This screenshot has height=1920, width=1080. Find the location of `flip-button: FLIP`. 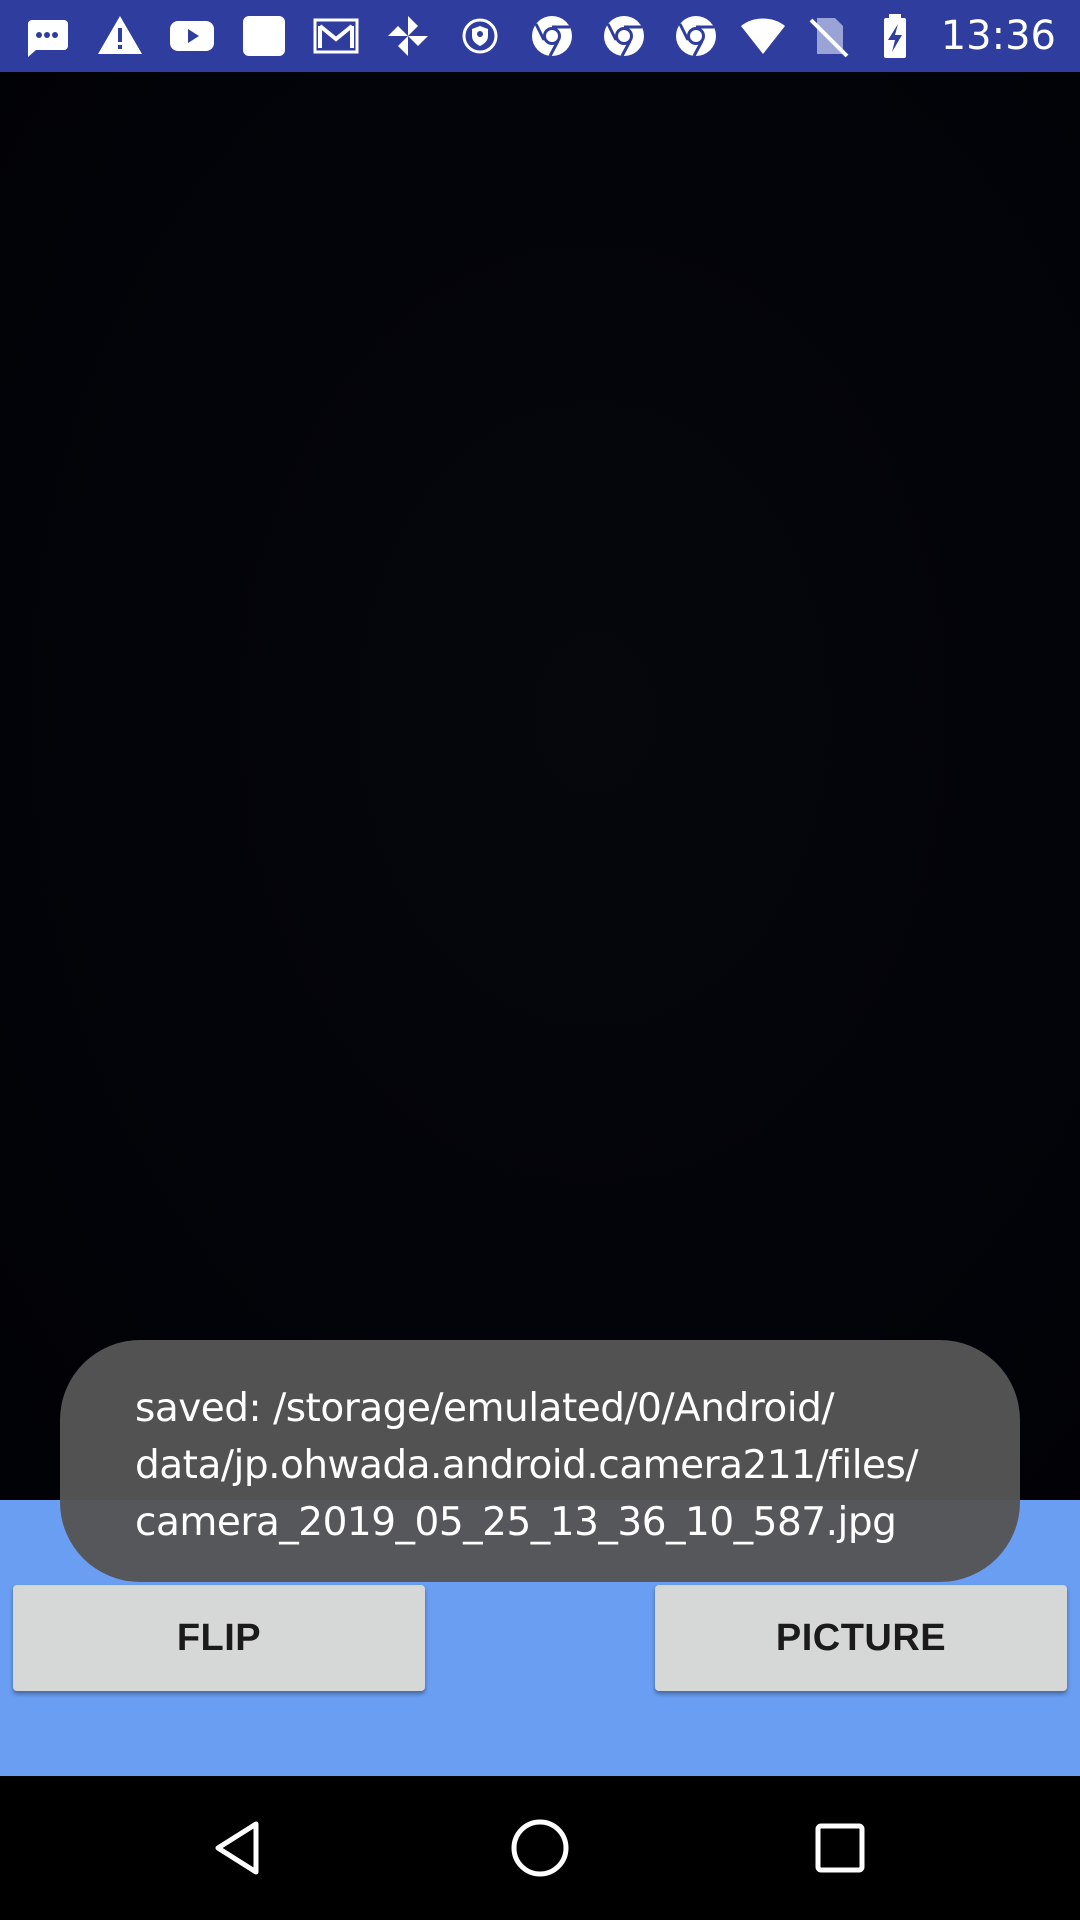

flip-button: FLIP is located at coordinates (219, 1638).